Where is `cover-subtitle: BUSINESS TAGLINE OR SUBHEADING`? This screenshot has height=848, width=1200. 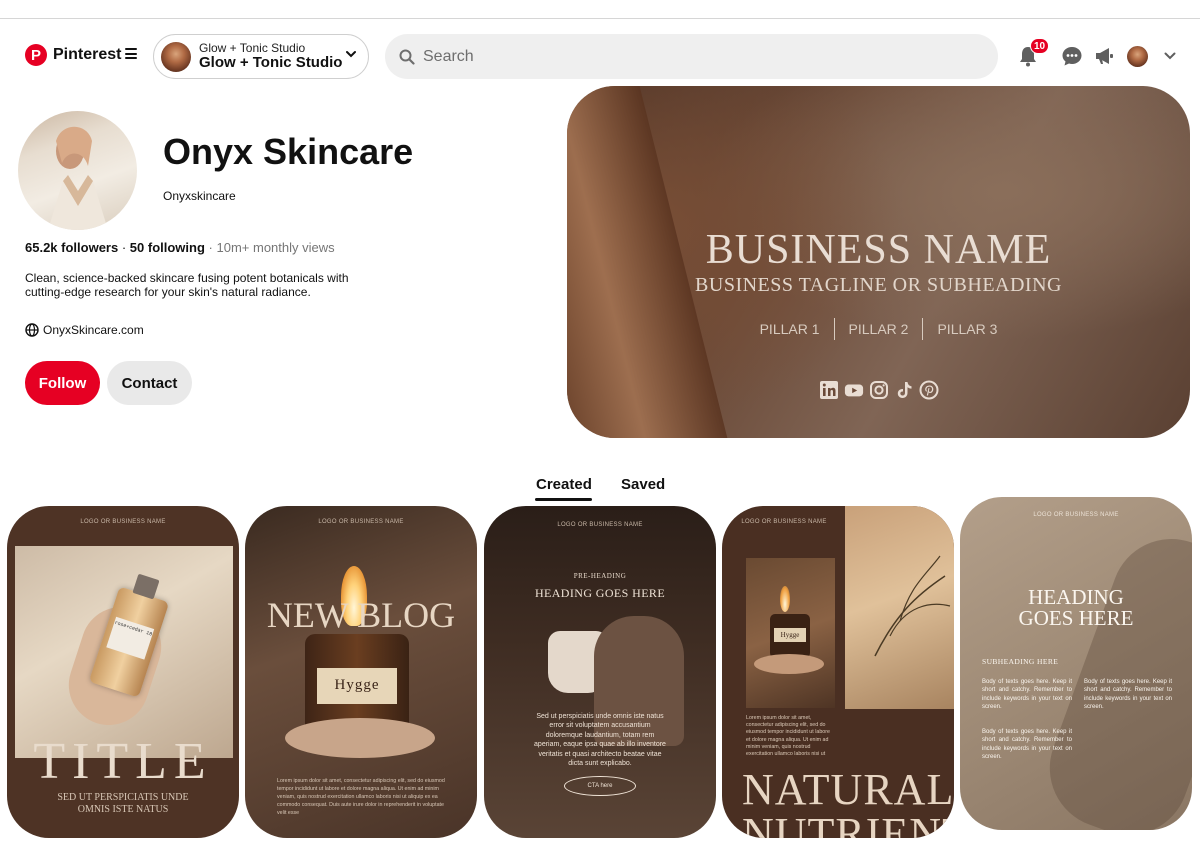 cover-subtitle: BUSINESS TAGLINE OR SUBHEADING is located at coordinates (878, 285).